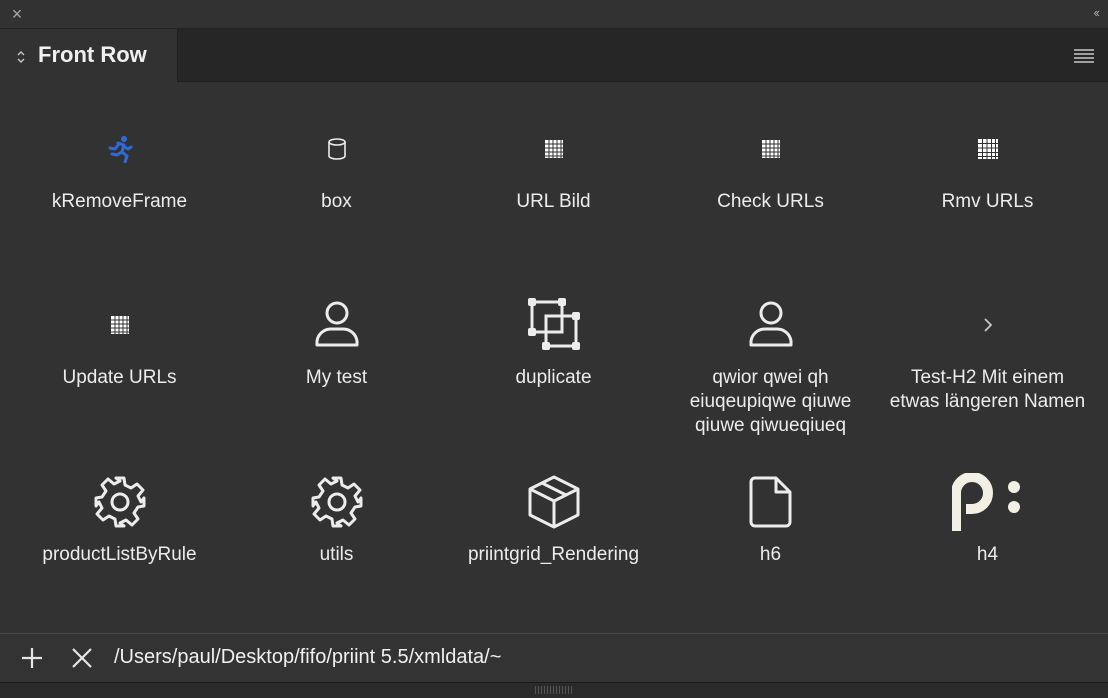 This screenshot has height=698, width=1108. I want to click on package-icon, so click(553, 502).